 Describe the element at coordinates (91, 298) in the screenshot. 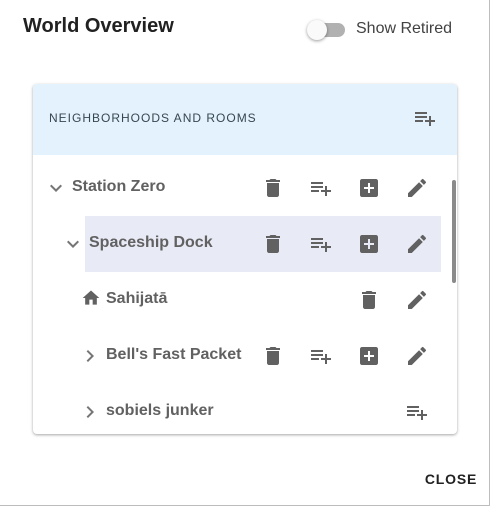

I see `home-icon` at that location.